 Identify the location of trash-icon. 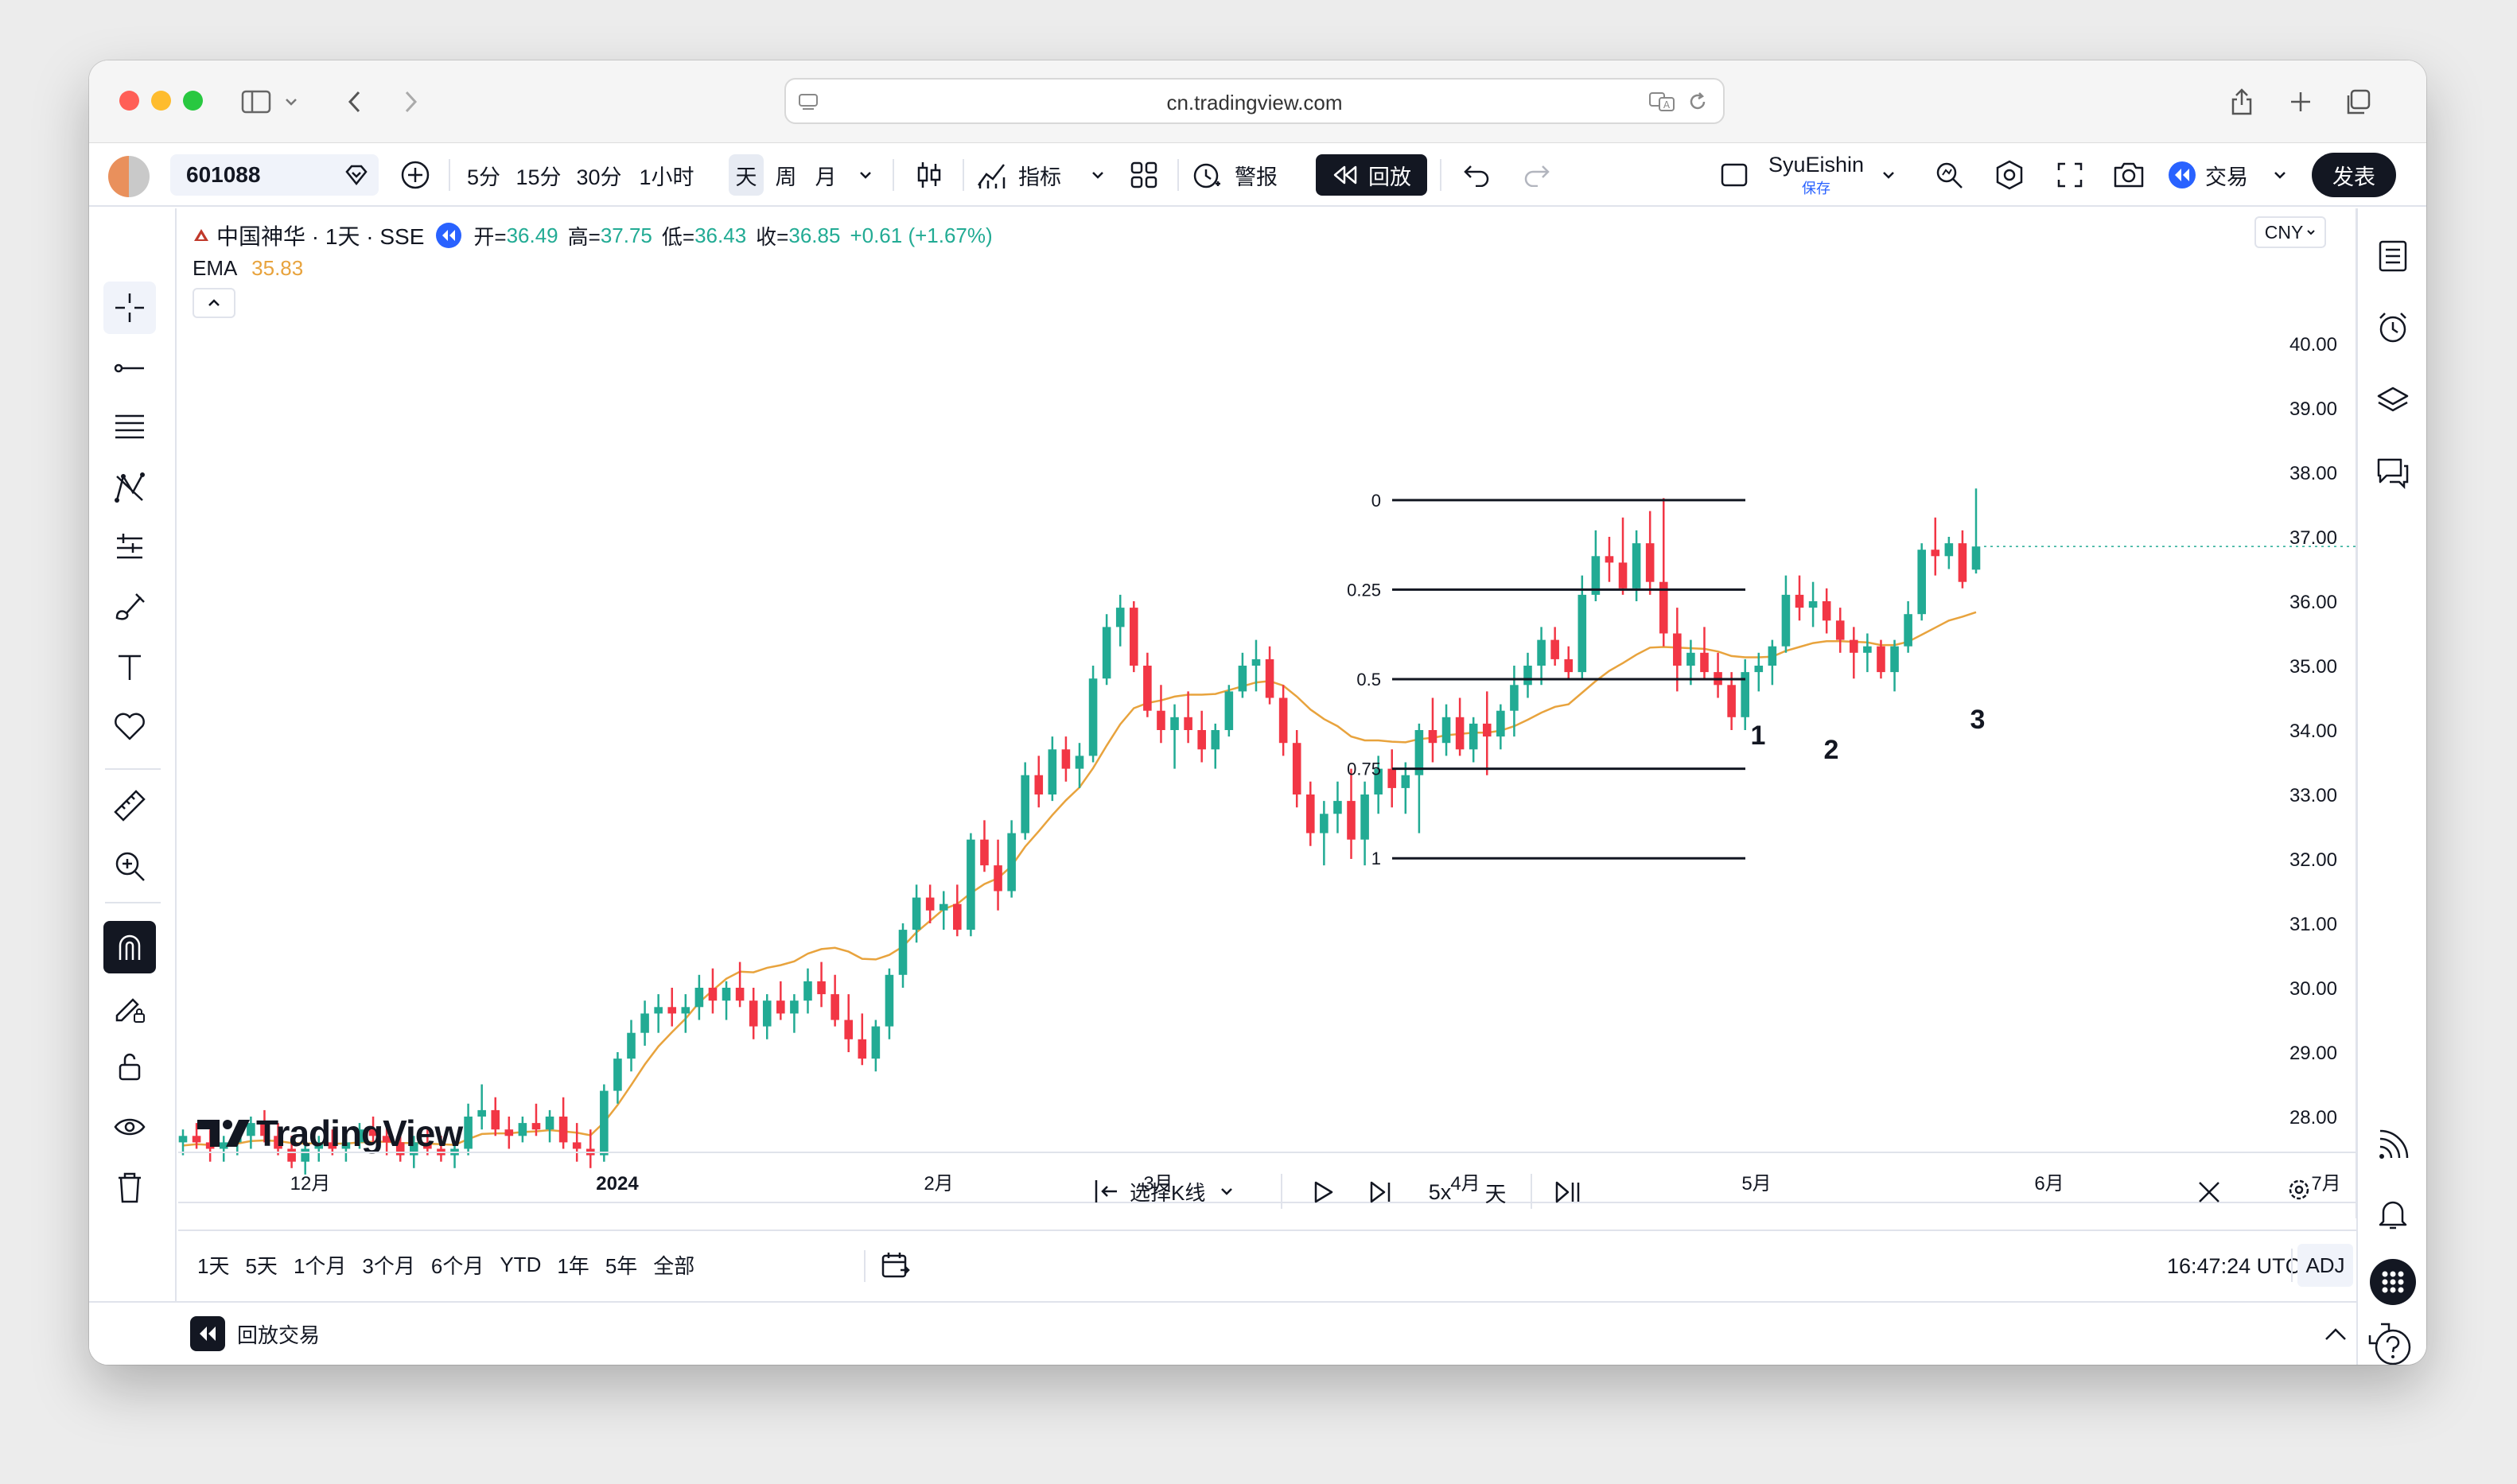
(130, 1187).